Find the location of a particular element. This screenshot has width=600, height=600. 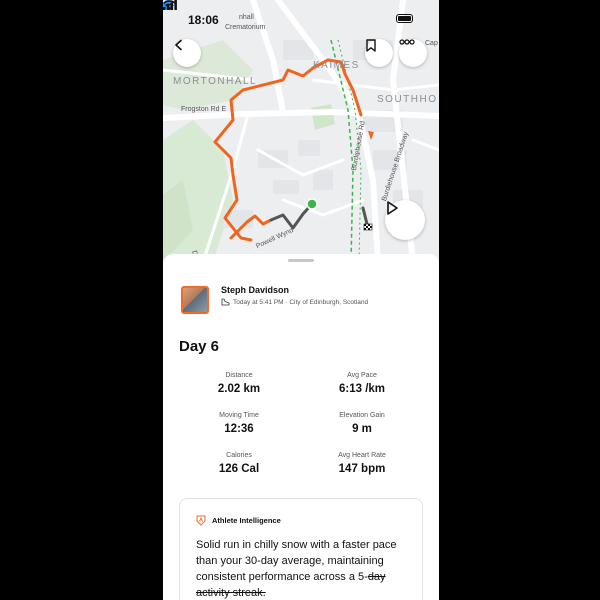

map-label-cap: Cap is located at coordinates (431, 43).